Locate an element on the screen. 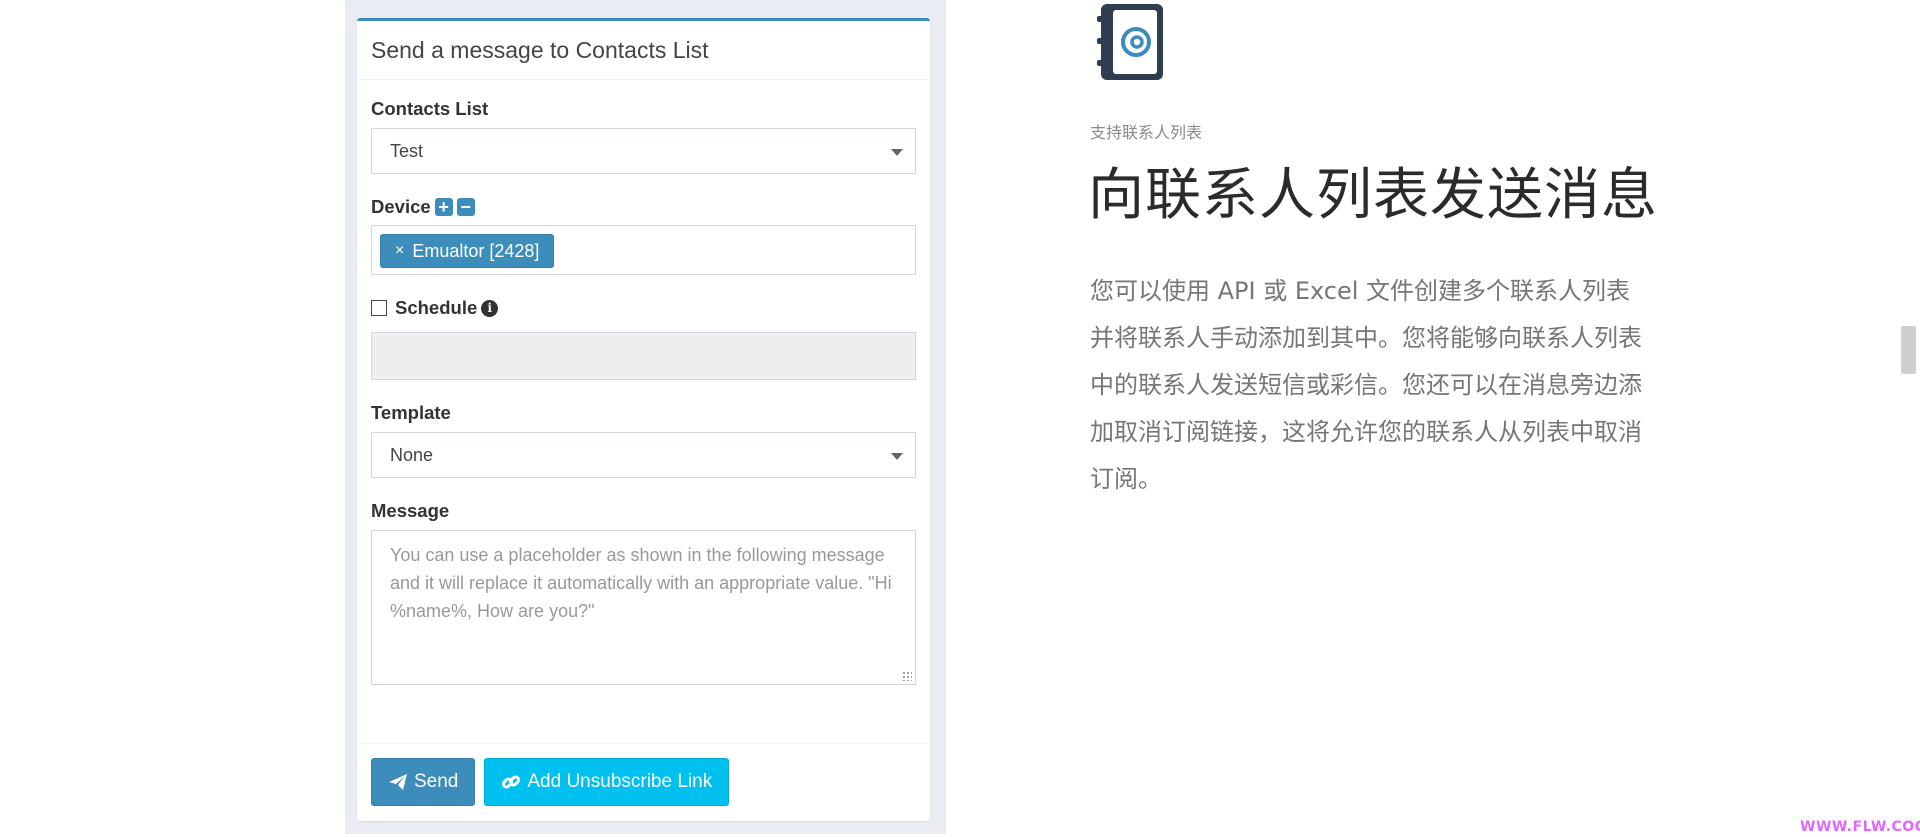  paper-plane-icon is located at coordinates (398, 782).